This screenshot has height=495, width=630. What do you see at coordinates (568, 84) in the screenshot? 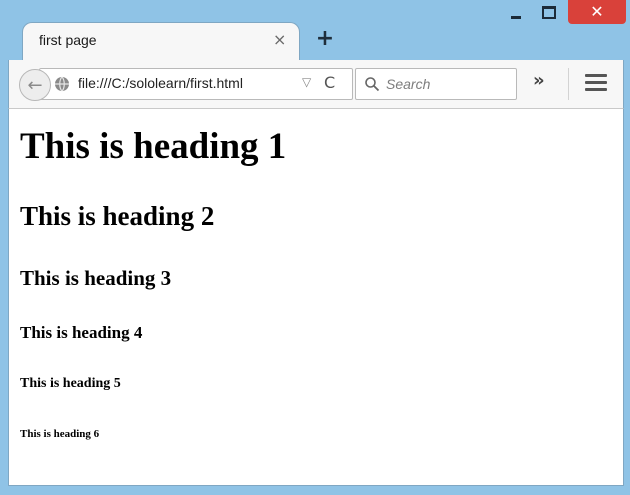
I see `toolbar-separator` at bounding box center [568, 84].